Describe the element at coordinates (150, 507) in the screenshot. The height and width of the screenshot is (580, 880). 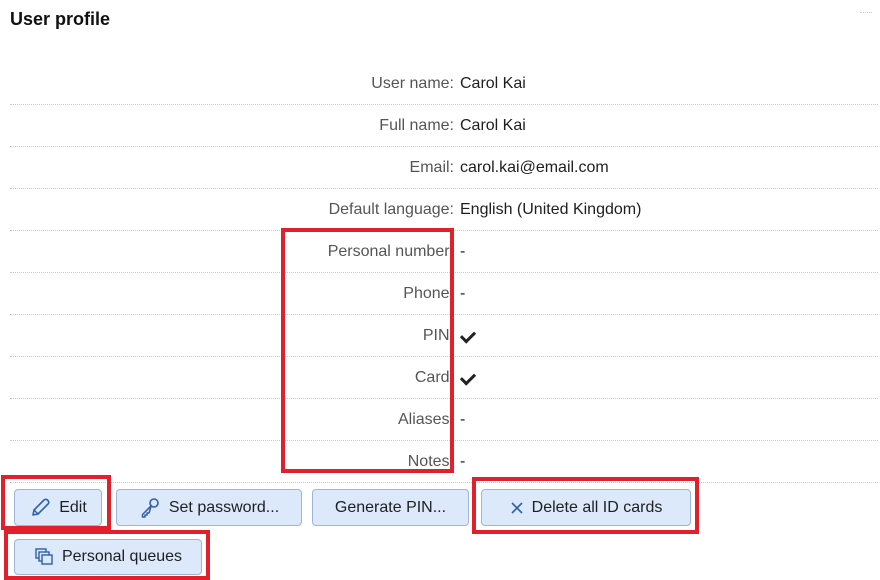
I see `key-icon` at that location.